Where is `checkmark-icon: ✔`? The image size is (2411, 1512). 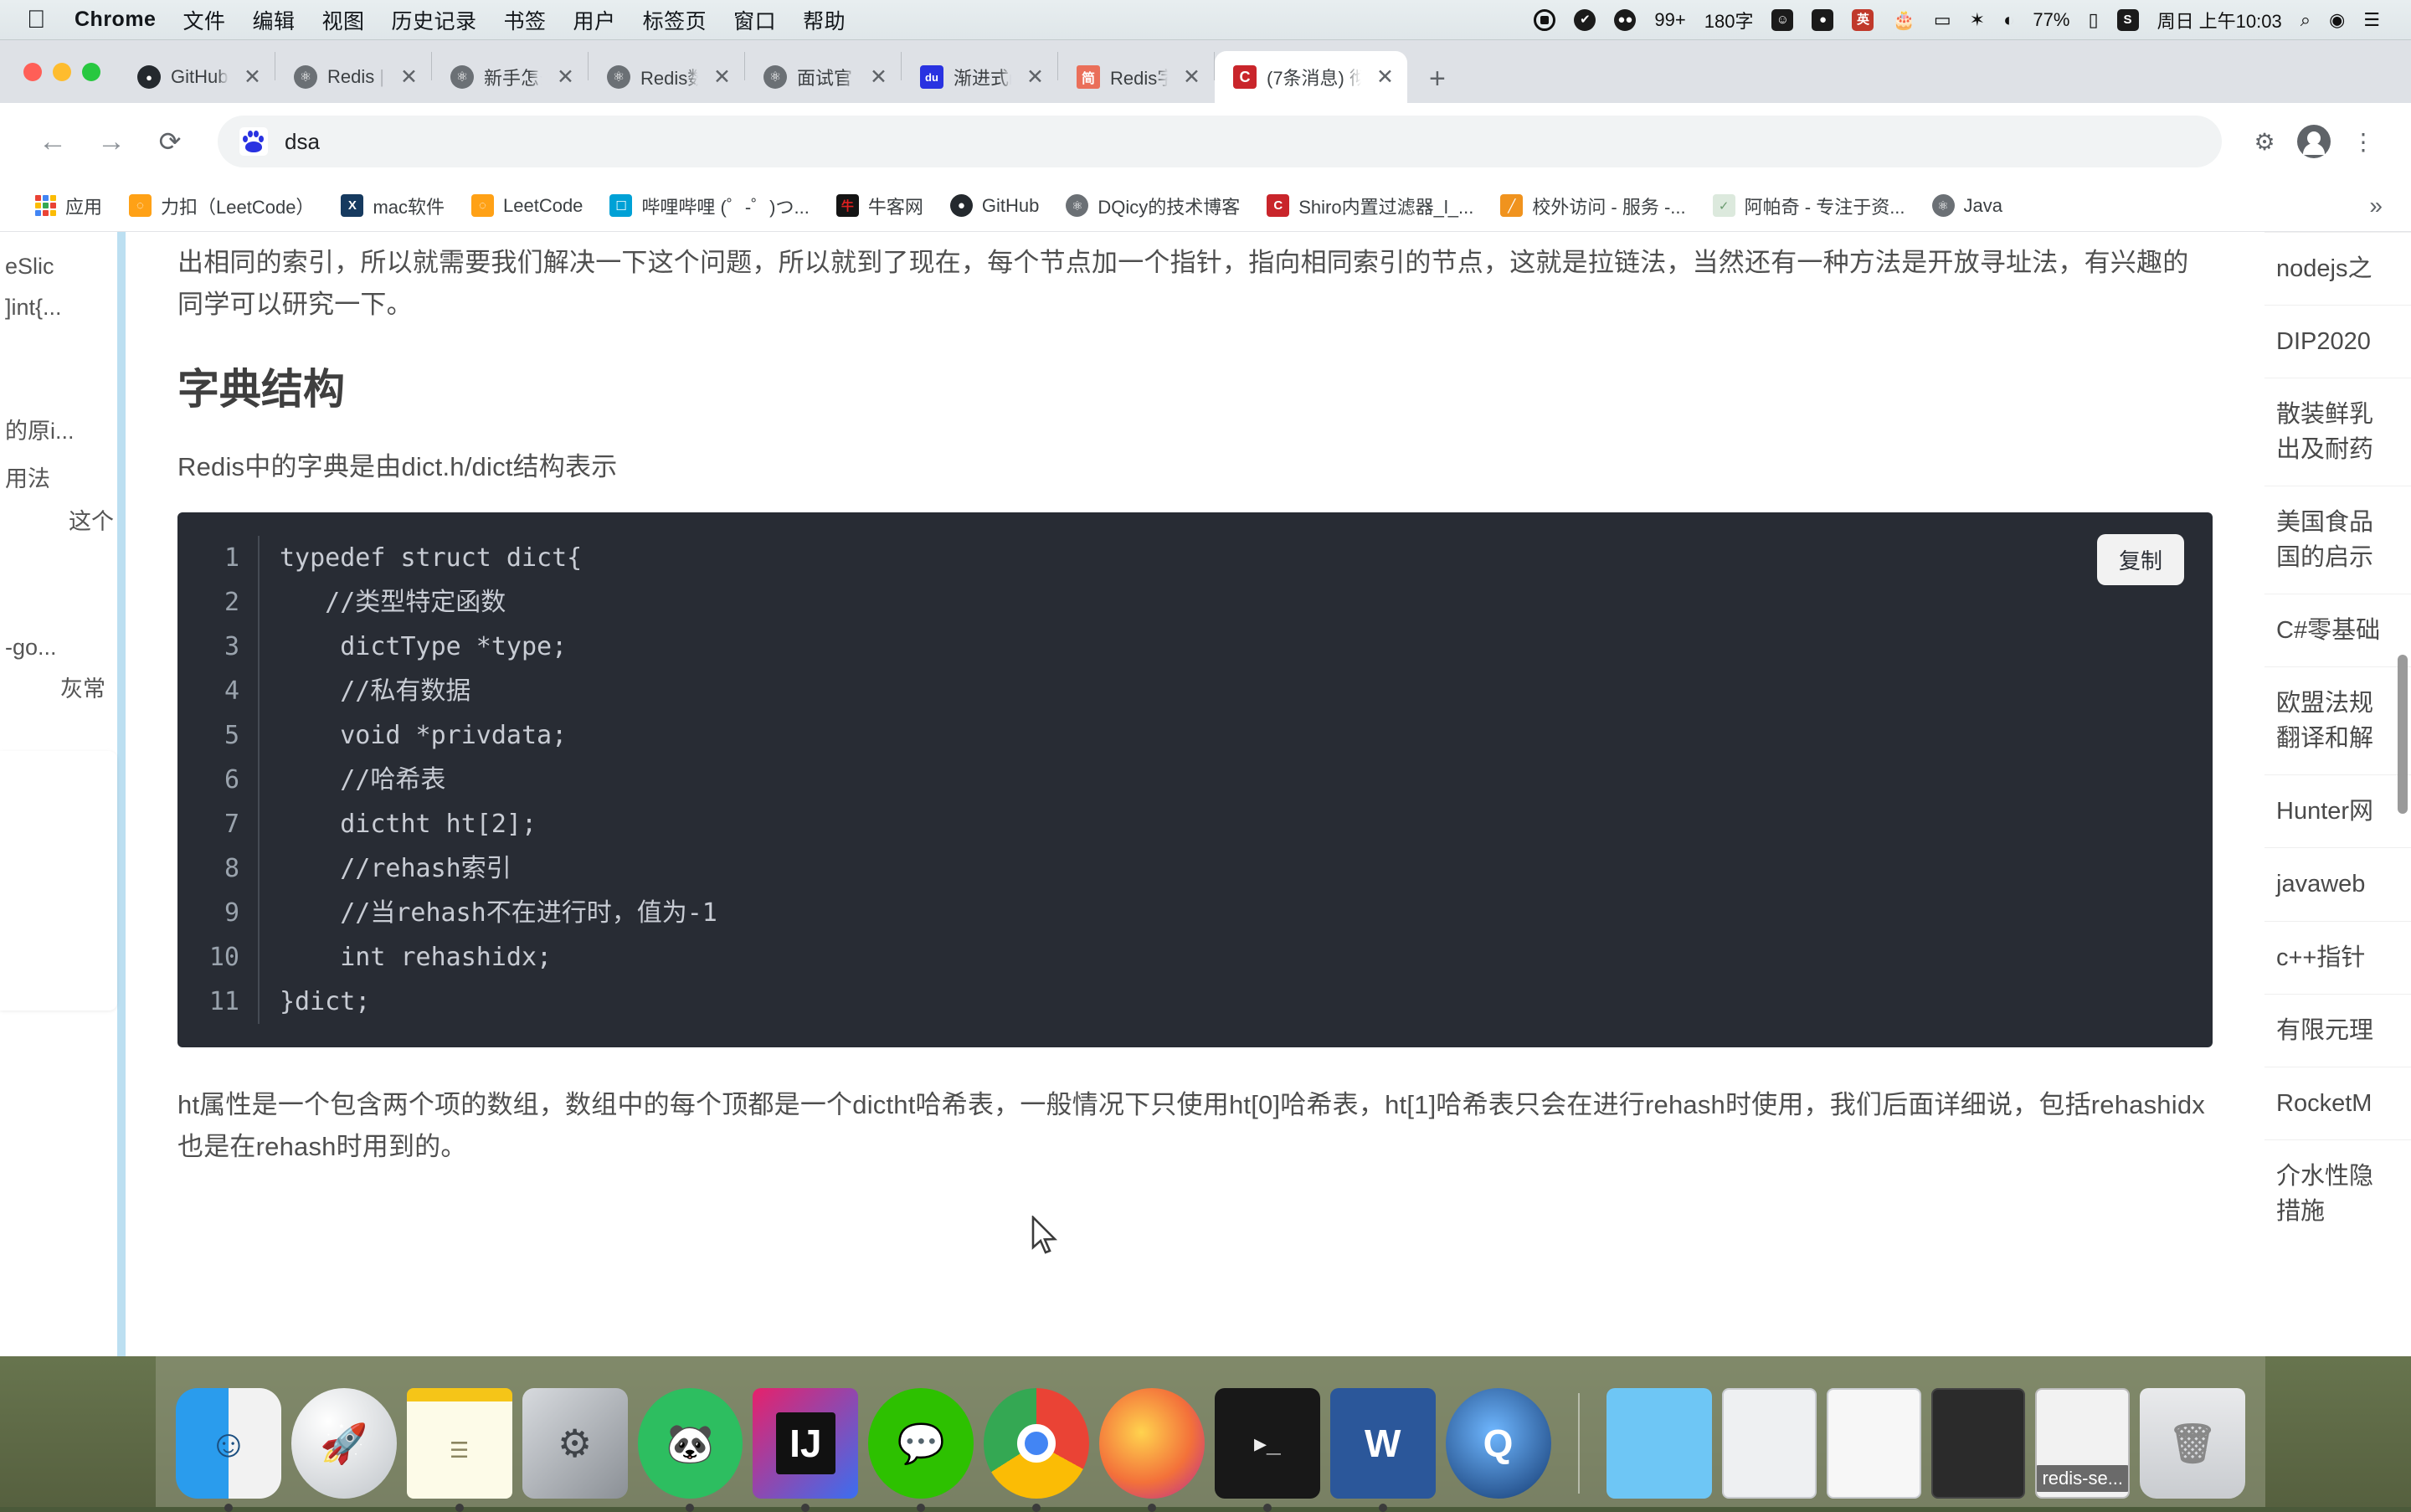
checkmark-icon: ✔ is located at coordinates (1585, 20).